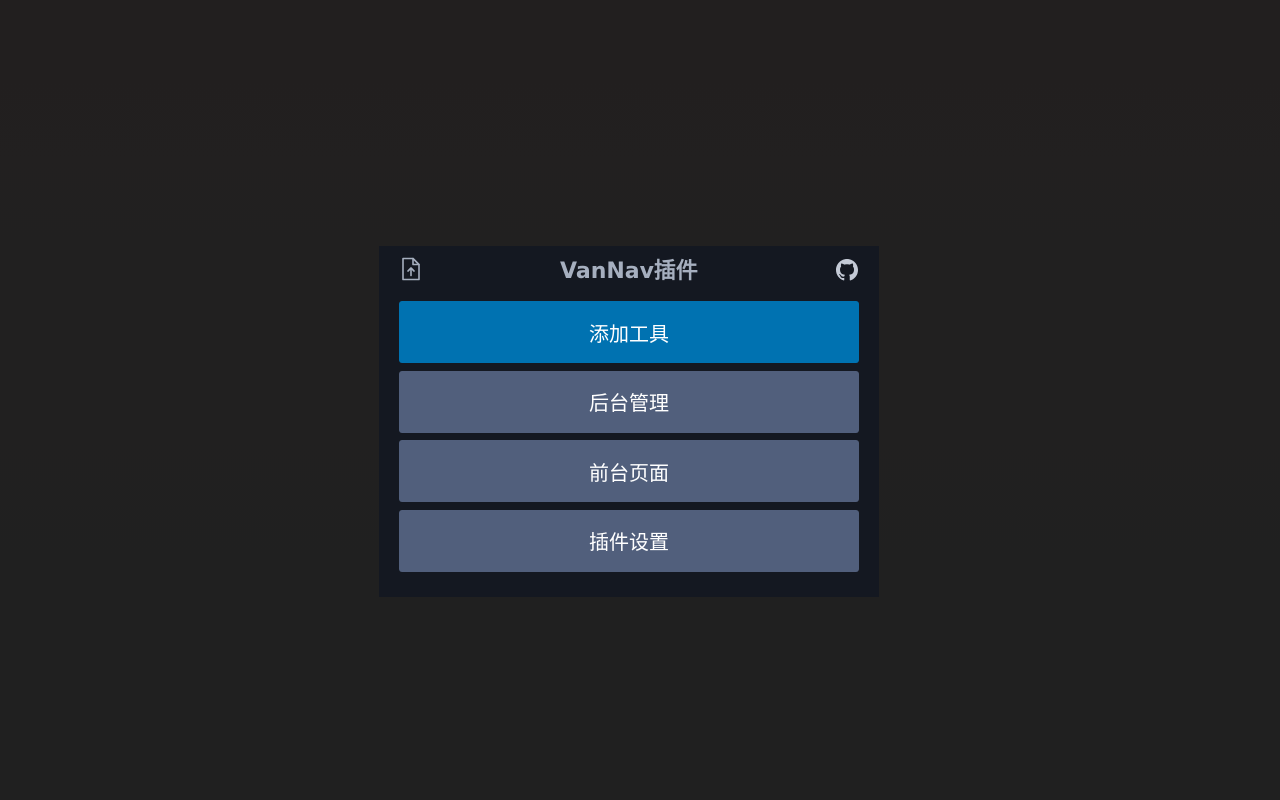 The height and width of the screenshot is (800, 1280). I want to click on plugin-settings-button: 插件设置, so click(629, 540).